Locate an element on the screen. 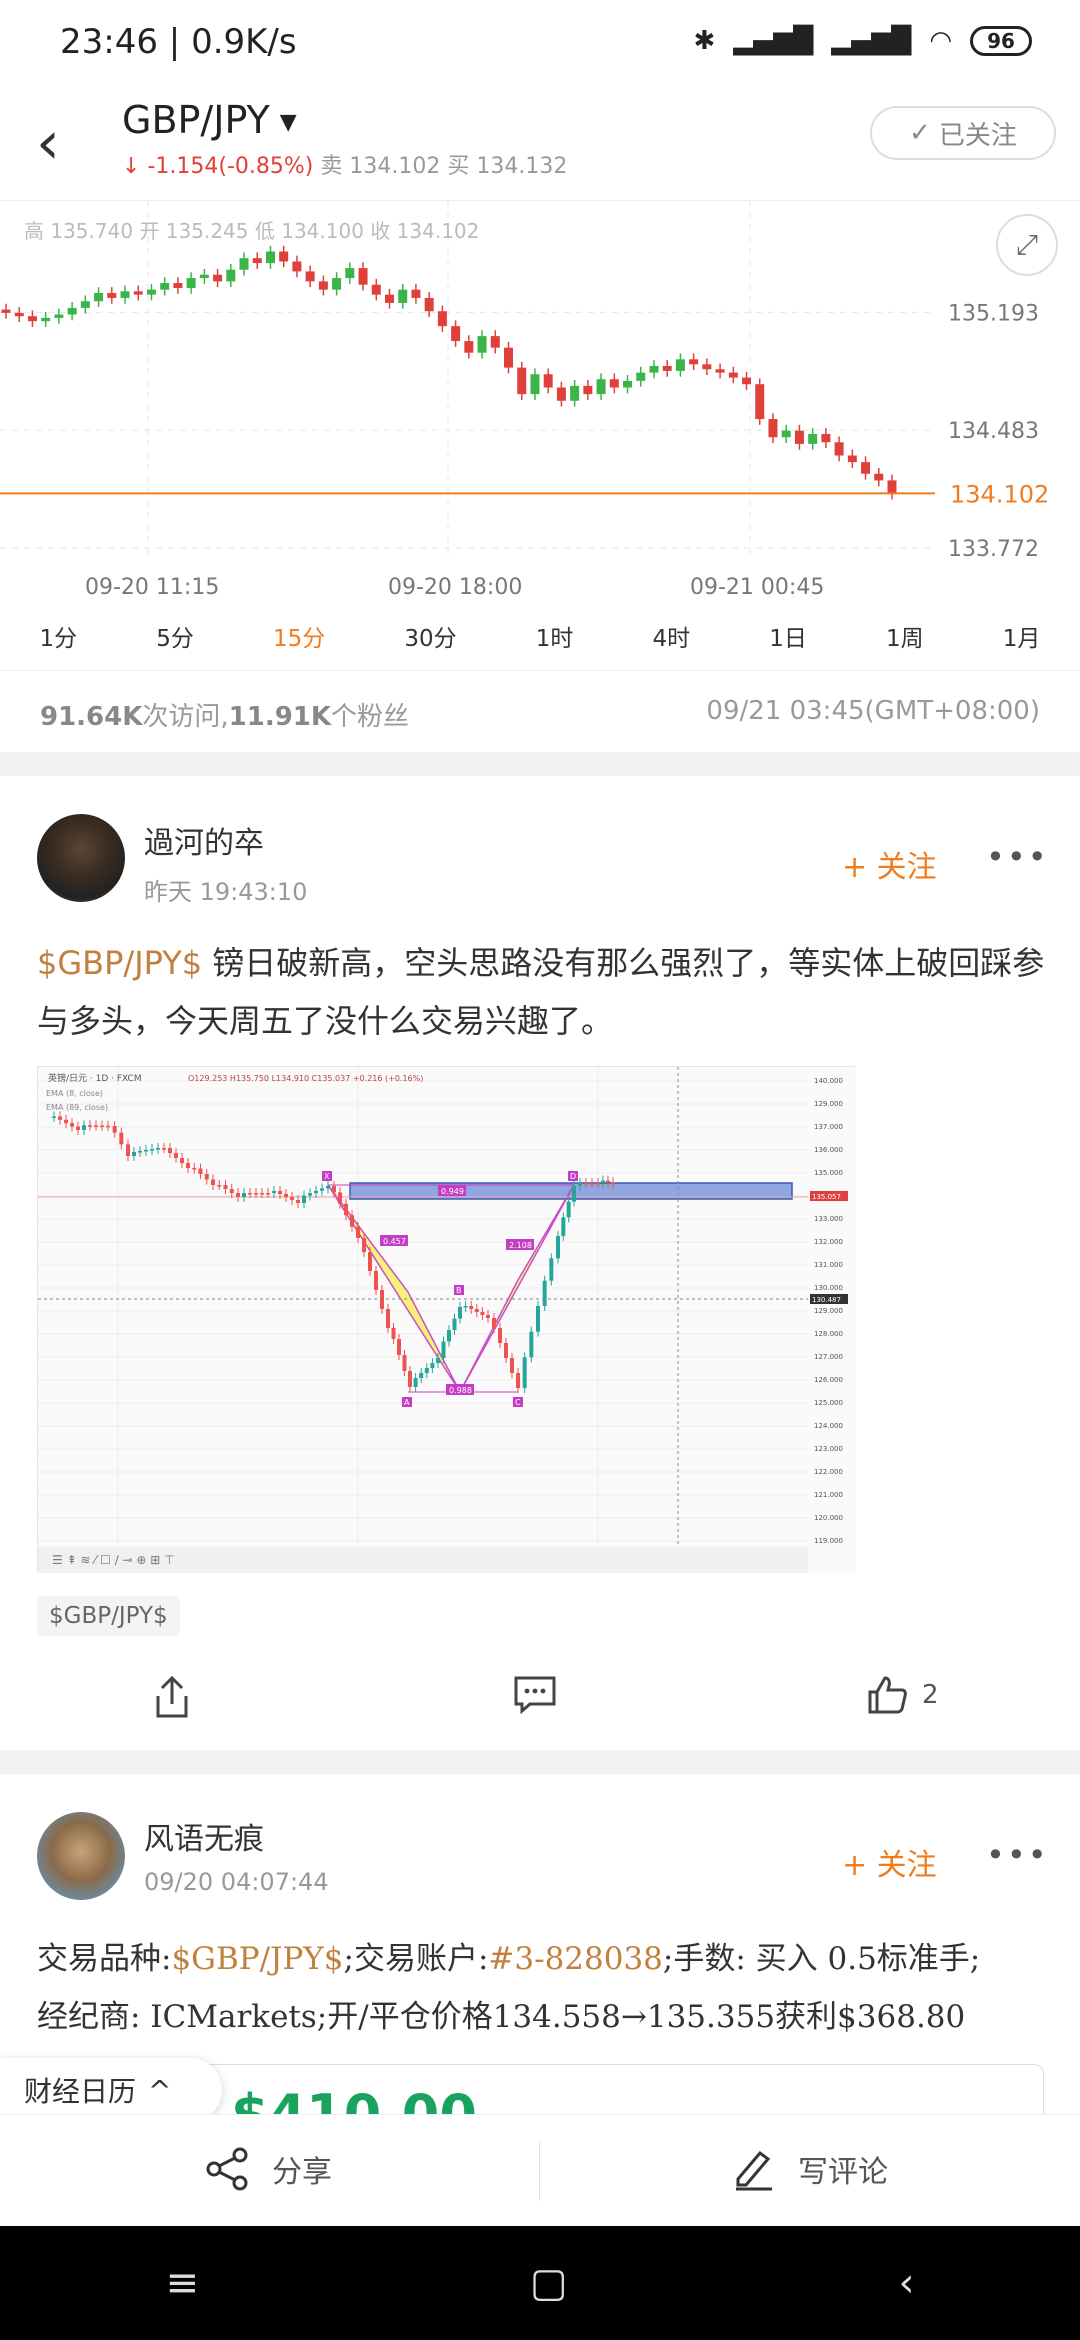 The width and height of the screenshot is (1080, 2340). svg-text: X is located at coordinates (327, 1176).